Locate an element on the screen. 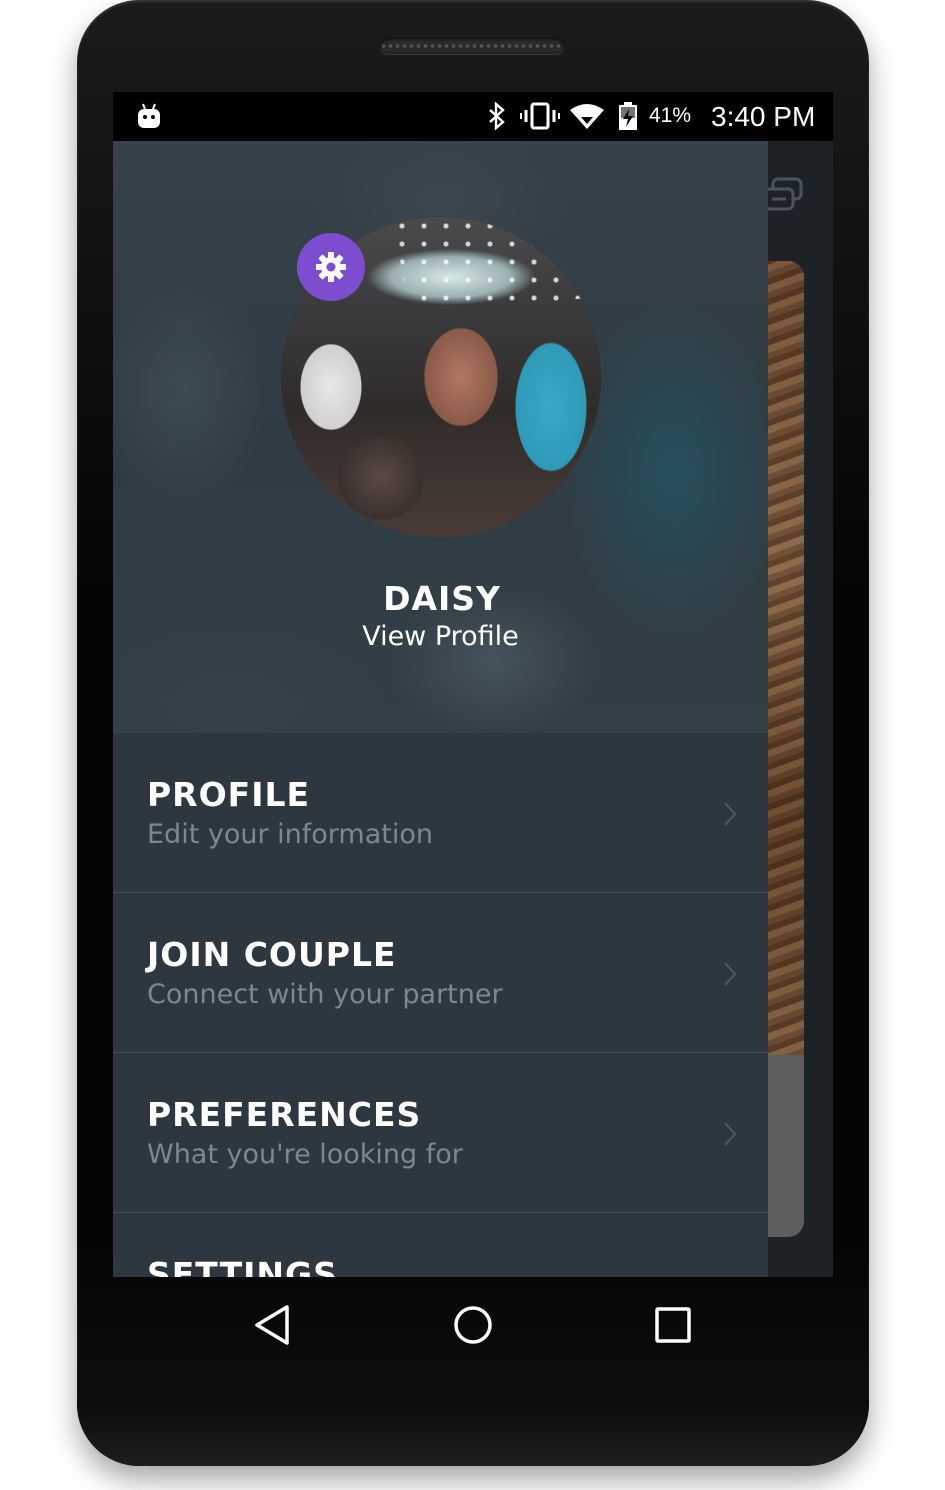 Image resolution: width=945 pixels, height=1490 pixels. status-bar: 41% 3:40 PM is located at coordinates (473, 116).